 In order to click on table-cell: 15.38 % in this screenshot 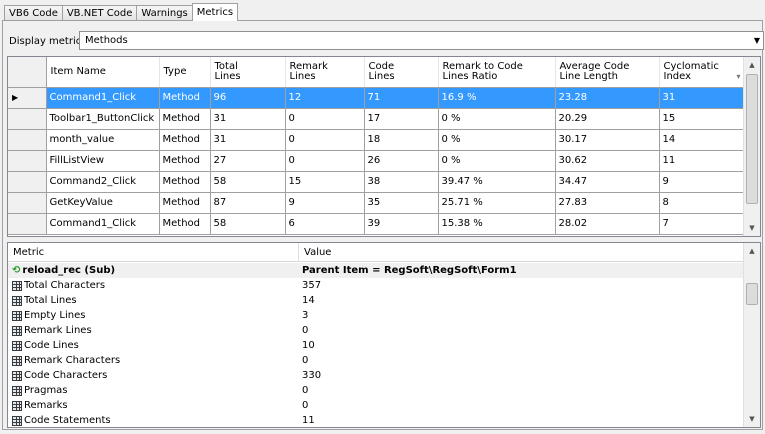, I will do `click(497, 224)`.